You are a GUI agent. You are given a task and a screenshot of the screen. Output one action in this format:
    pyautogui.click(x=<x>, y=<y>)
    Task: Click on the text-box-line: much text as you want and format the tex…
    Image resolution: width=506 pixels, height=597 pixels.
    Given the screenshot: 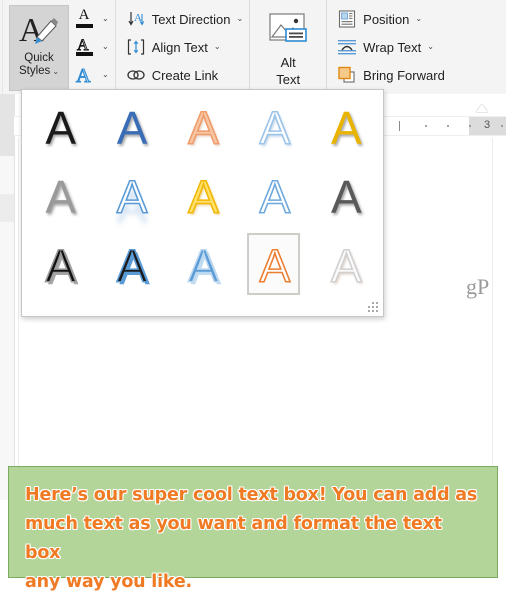 What is the action you would take?
    pyautogui.click(x=233, y=538)
    